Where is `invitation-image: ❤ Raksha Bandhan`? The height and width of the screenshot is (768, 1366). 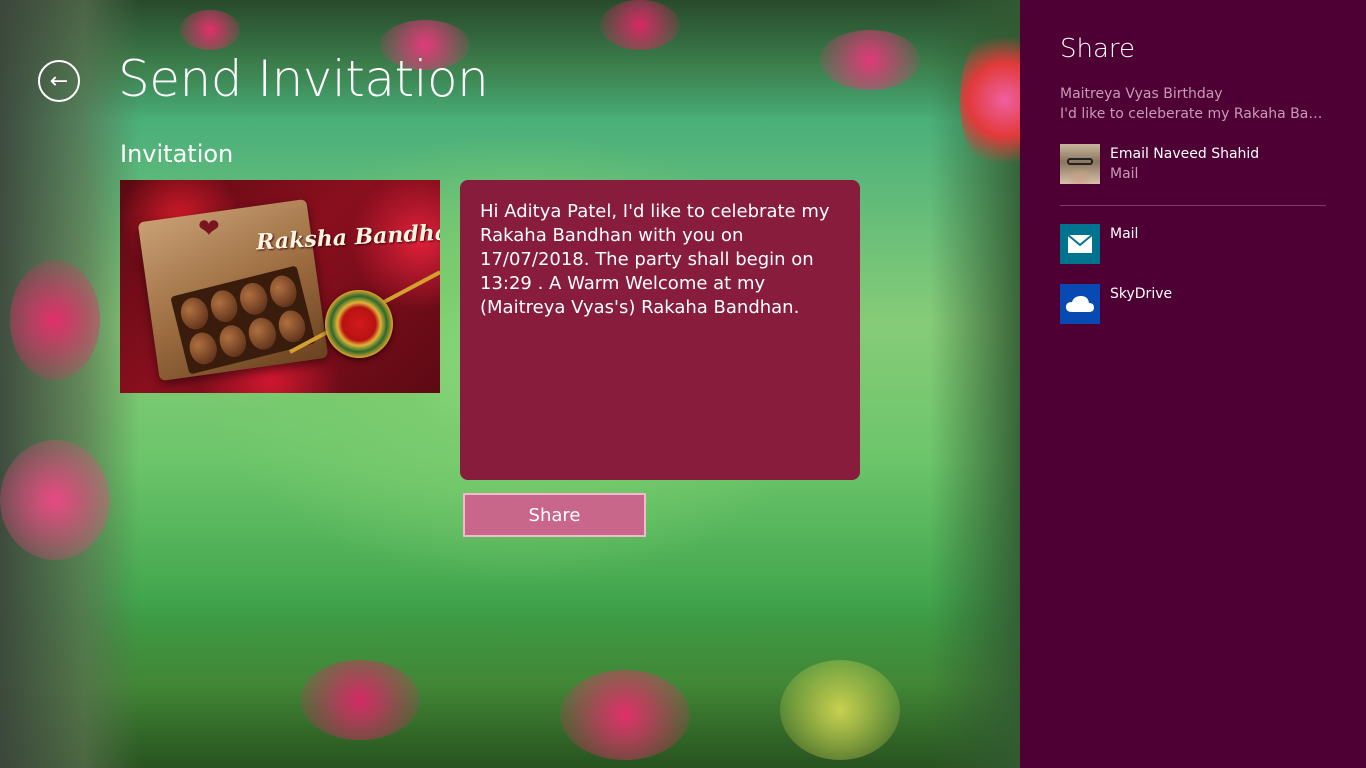
invitation-image: ❤ Raksha Bandhan is located at coordinates (280, 286).